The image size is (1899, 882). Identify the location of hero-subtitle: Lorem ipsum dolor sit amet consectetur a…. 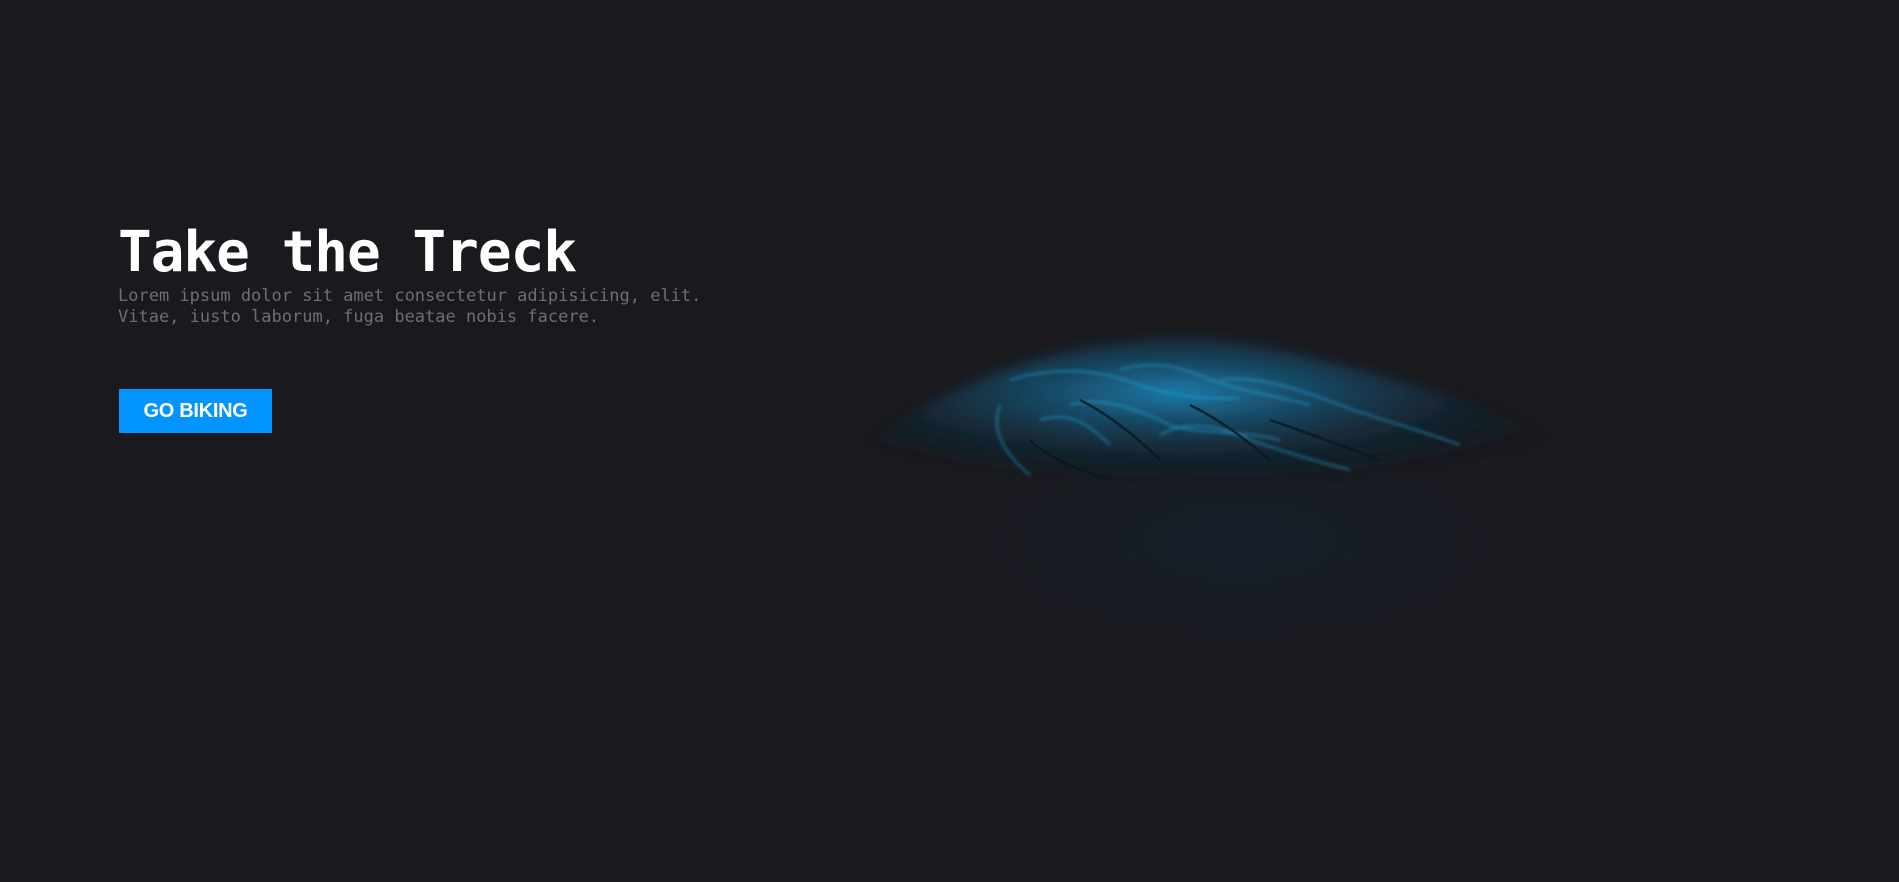
(438, 307).